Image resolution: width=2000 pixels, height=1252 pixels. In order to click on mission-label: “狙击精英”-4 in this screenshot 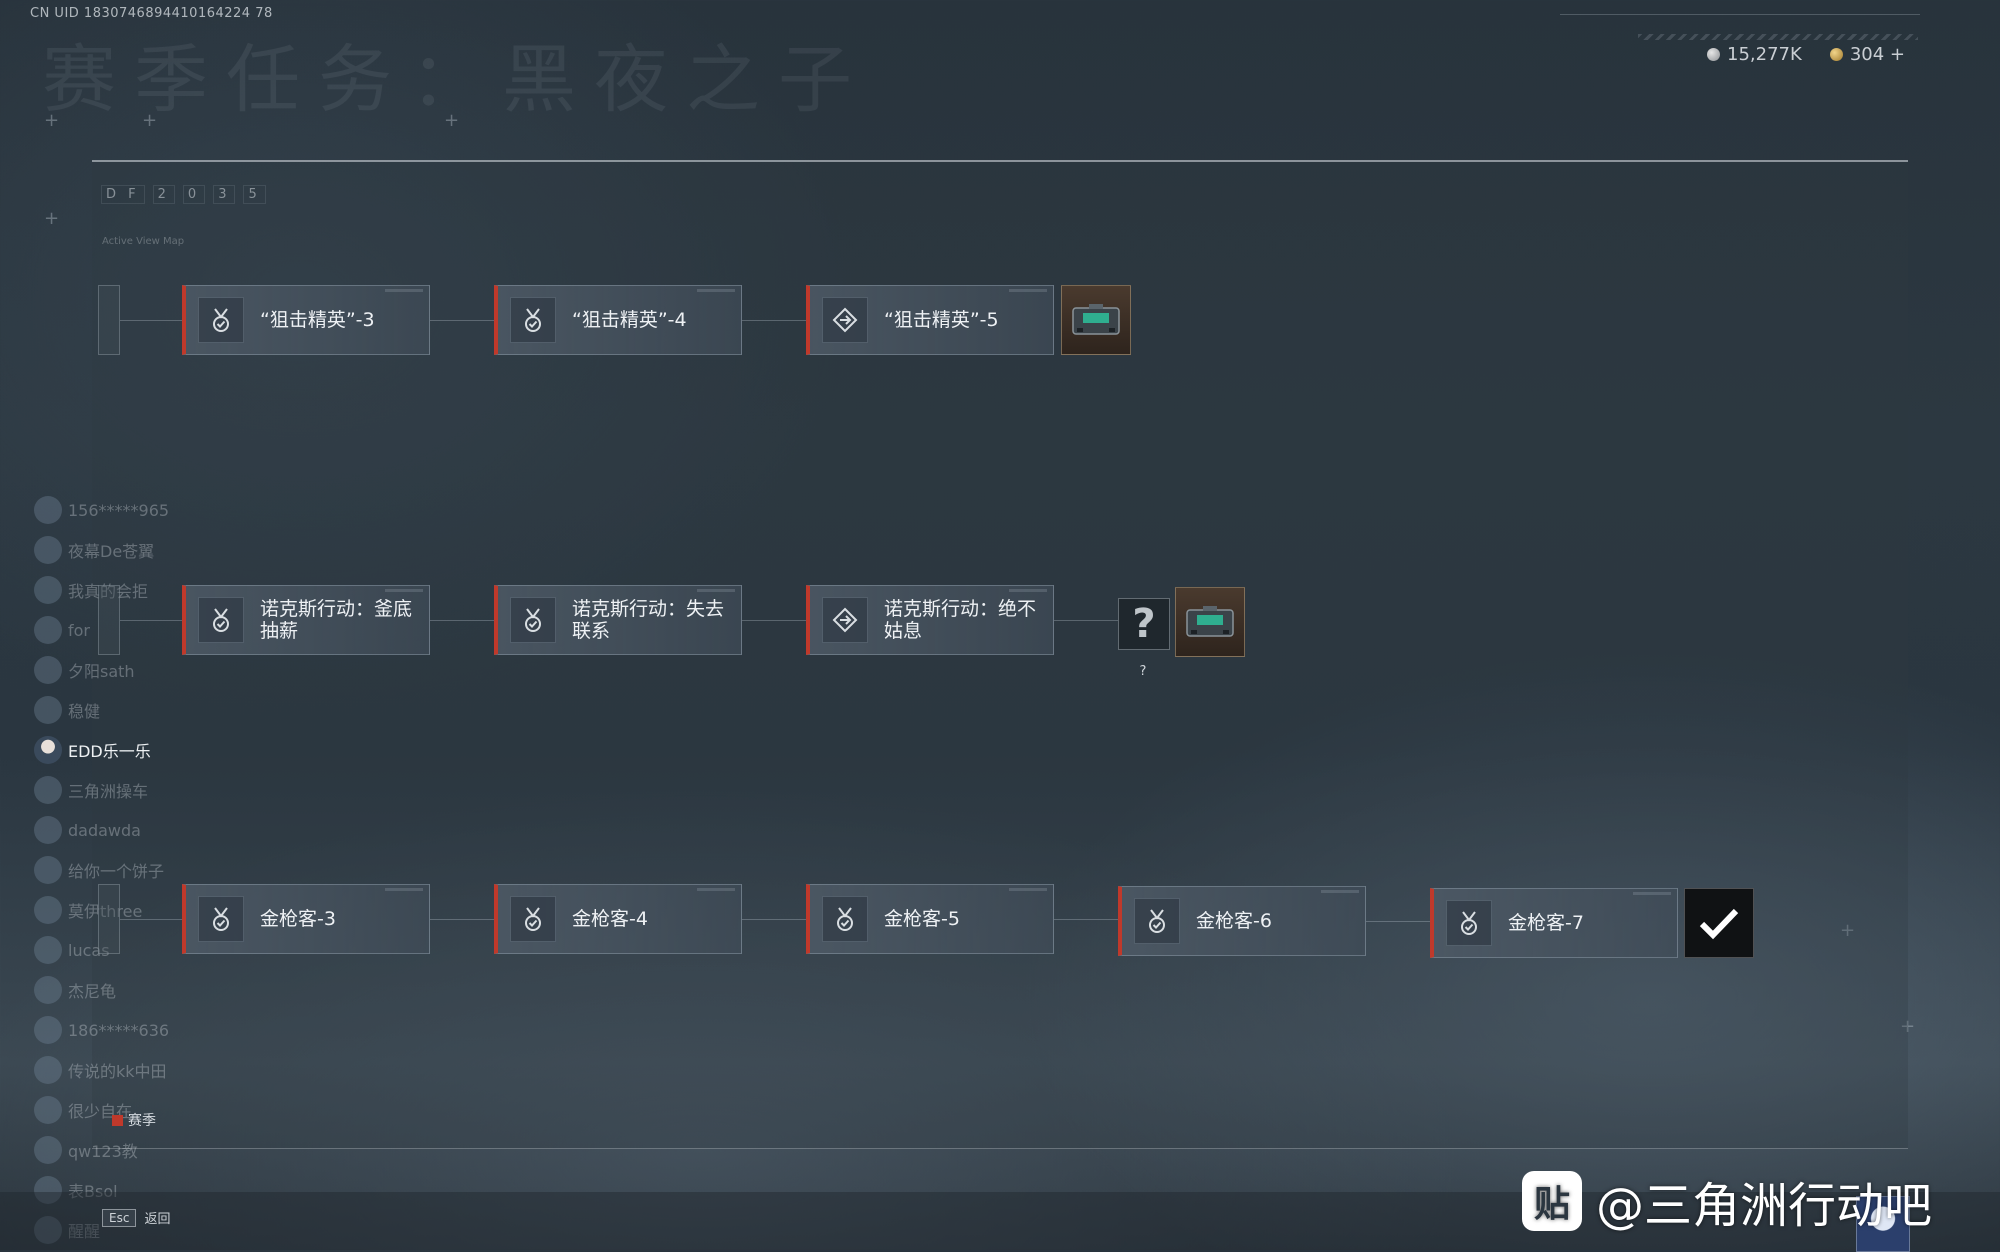, I will do `click(629, 320)`.